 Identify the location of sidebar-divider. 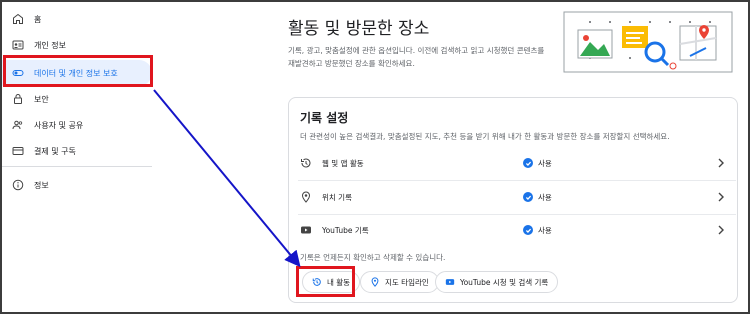
(77, 166).